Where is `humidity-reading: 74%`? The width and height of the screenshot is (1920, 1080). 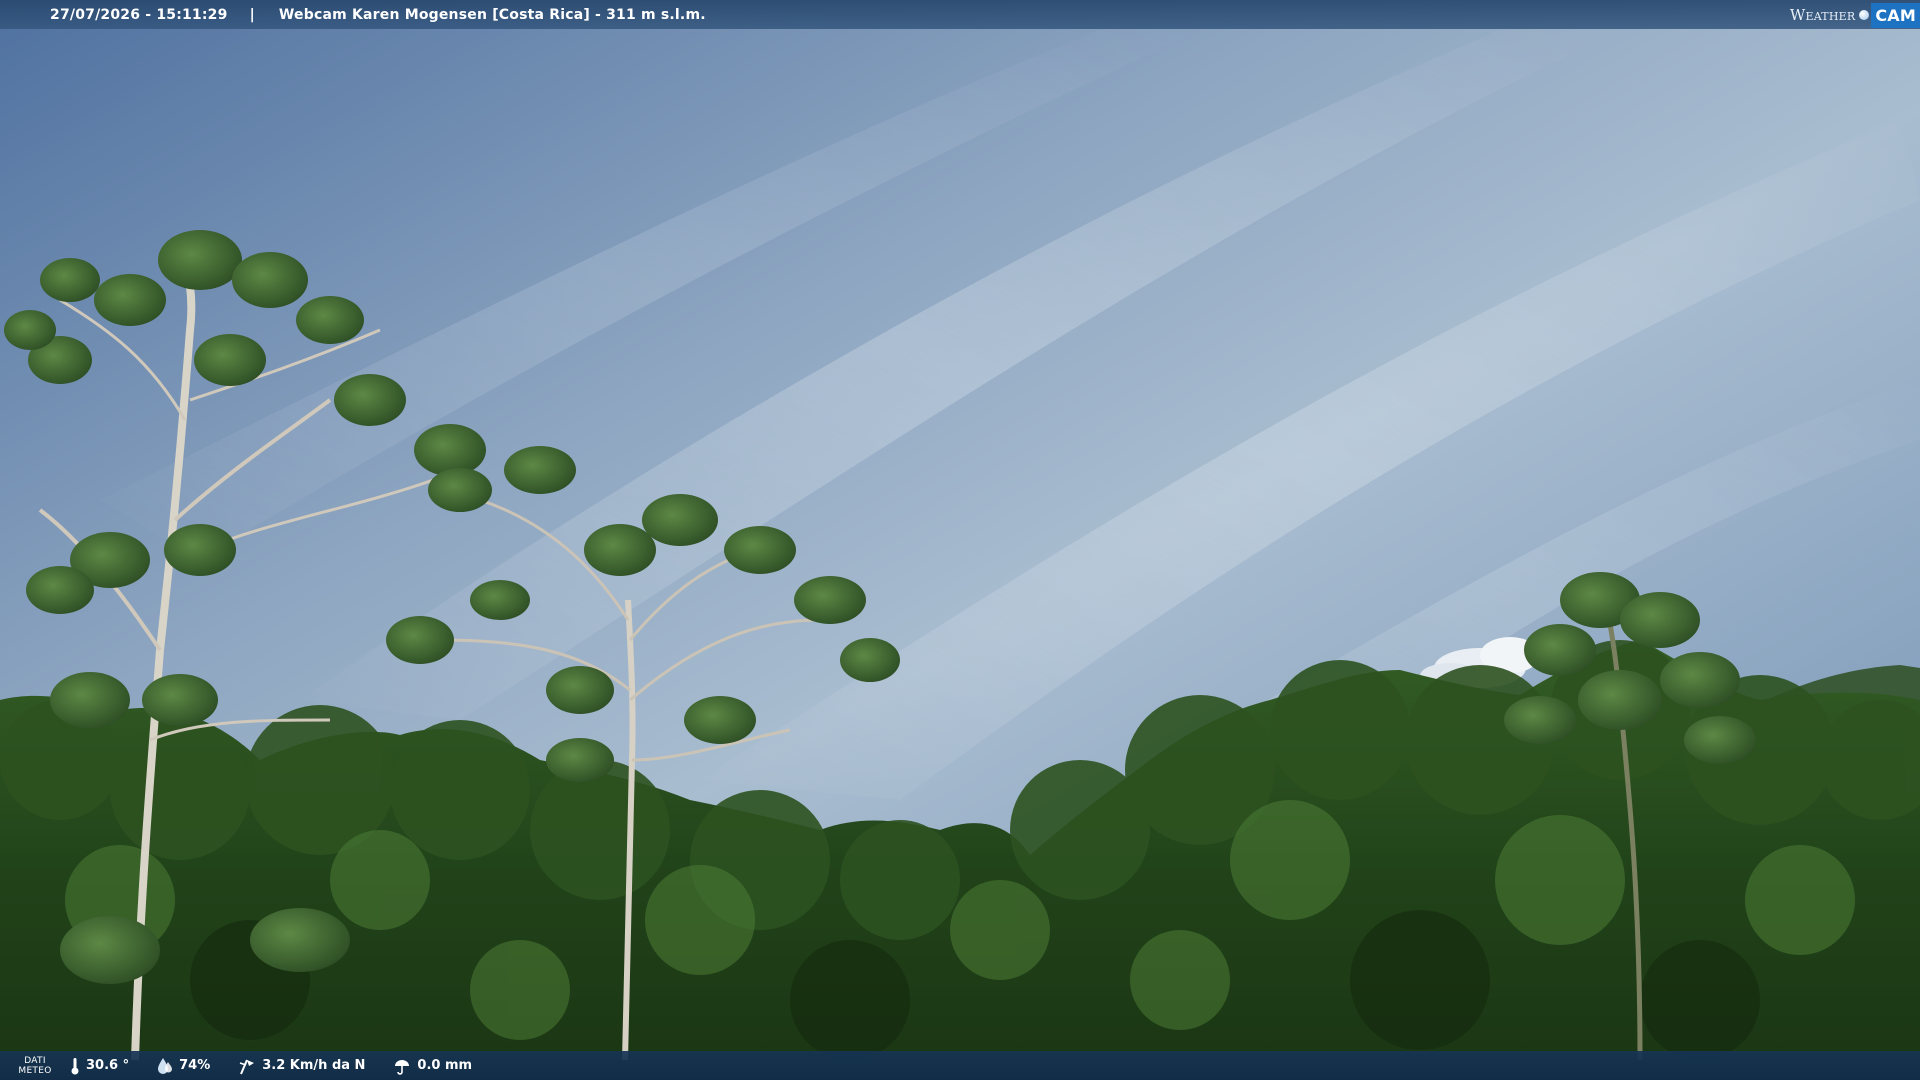 humidity-reading: 74% is located at coordinates (183, 1066).